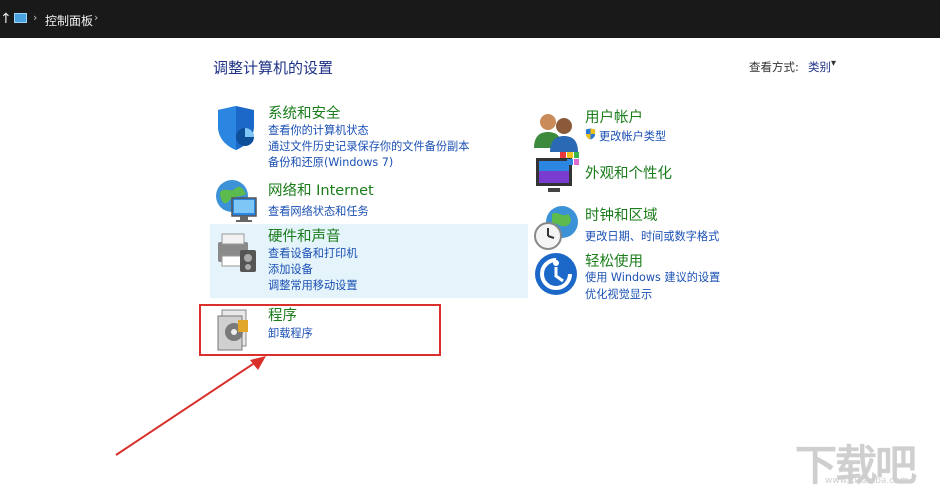  Describe the element at coordinates (190, 406) in the screenshot. I see `annotation-arrow` at that location.